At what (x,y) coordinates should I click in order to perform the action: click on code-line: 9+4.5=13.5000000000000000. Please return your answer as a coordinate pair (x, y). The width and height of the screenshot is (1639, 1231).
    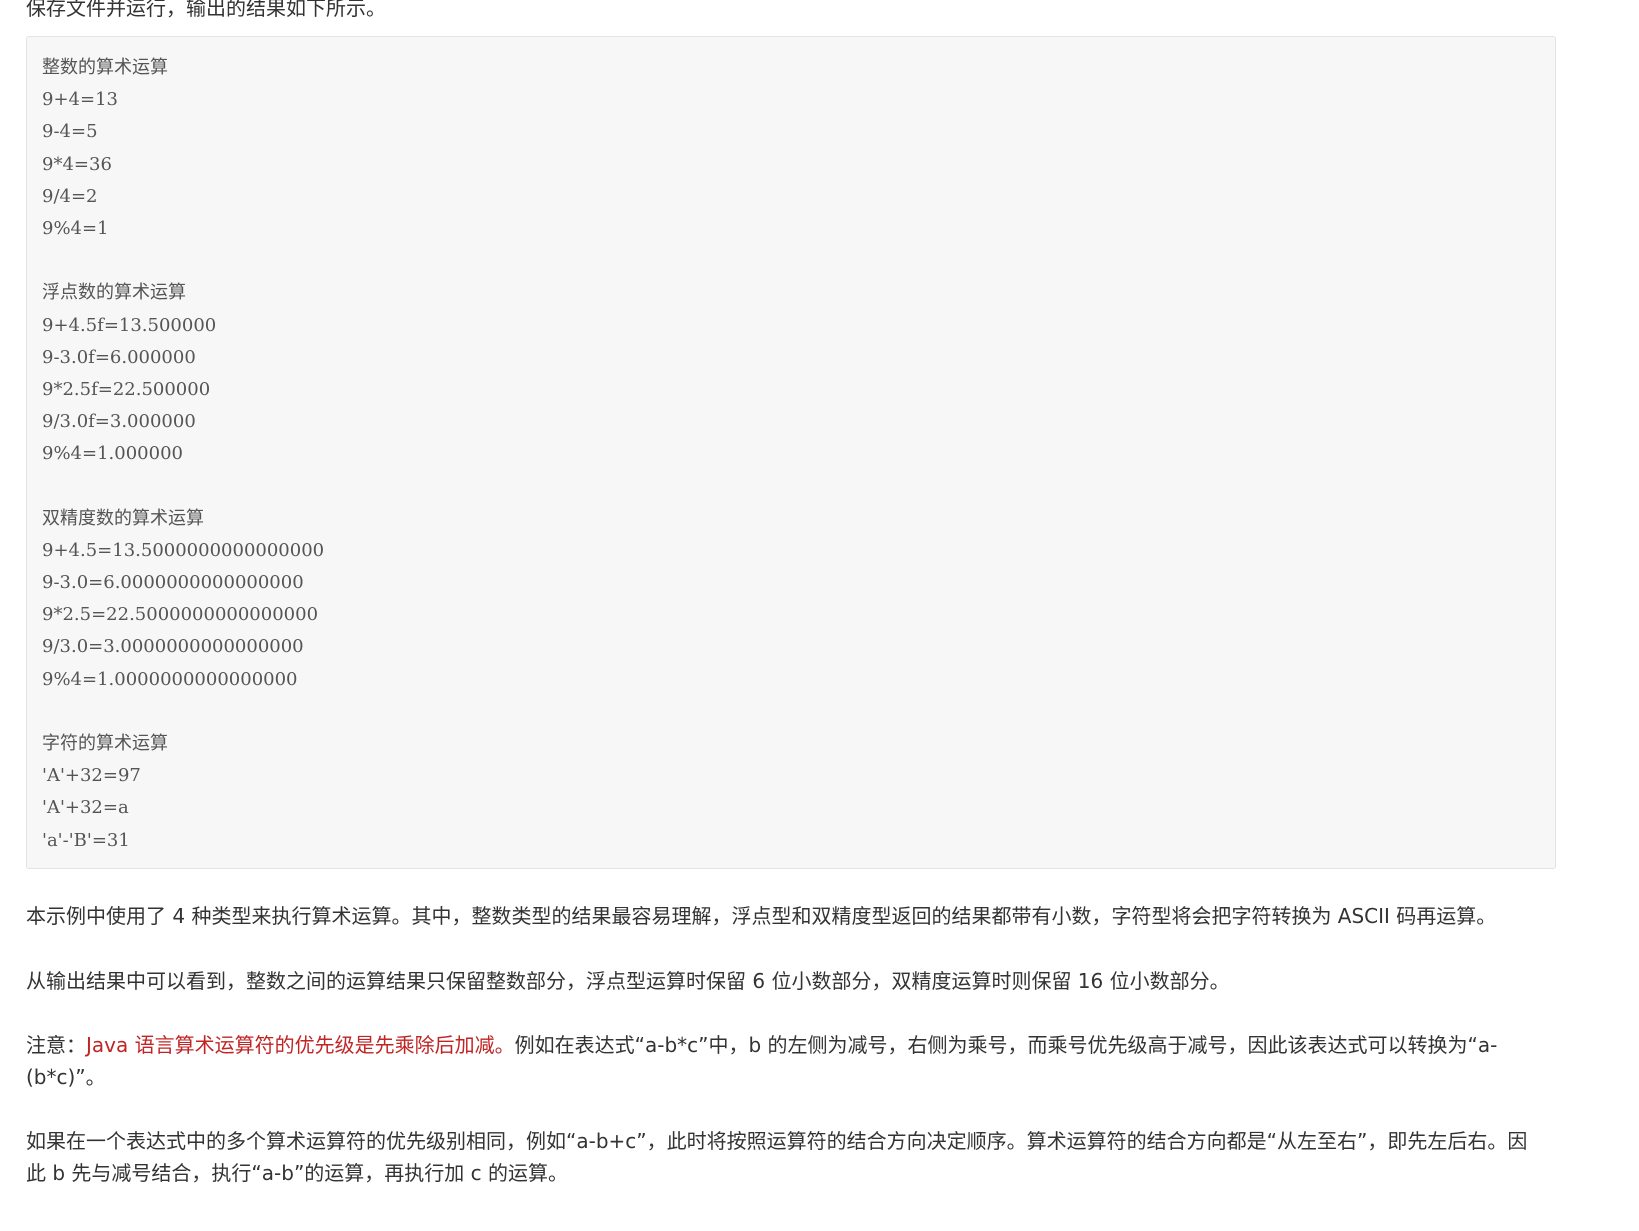
    Looking at the image, I should click on (183, 550).